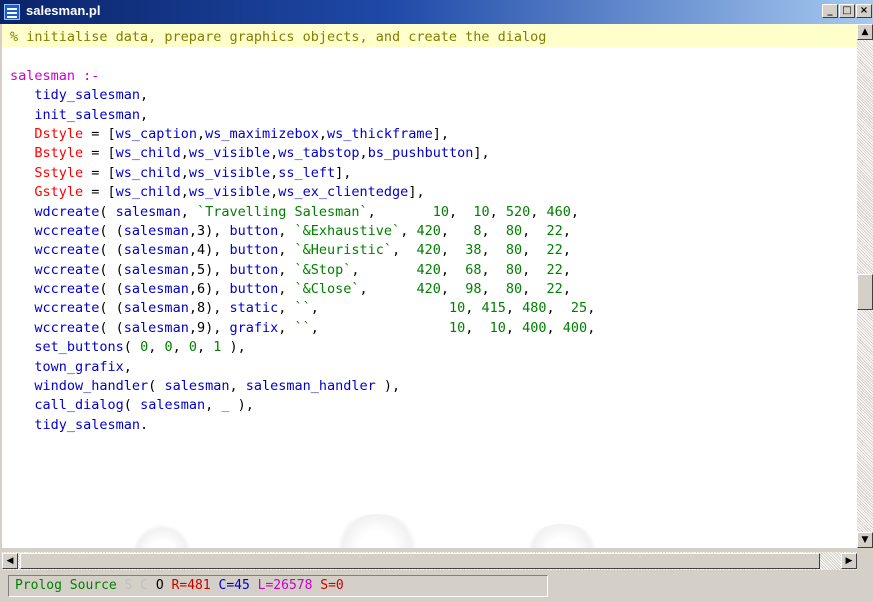  What do you see at coordinates (343, 192) in the screenshot?
I see `code-token-atom: ws_ex_clientedge` at bounding box center [343, 192].